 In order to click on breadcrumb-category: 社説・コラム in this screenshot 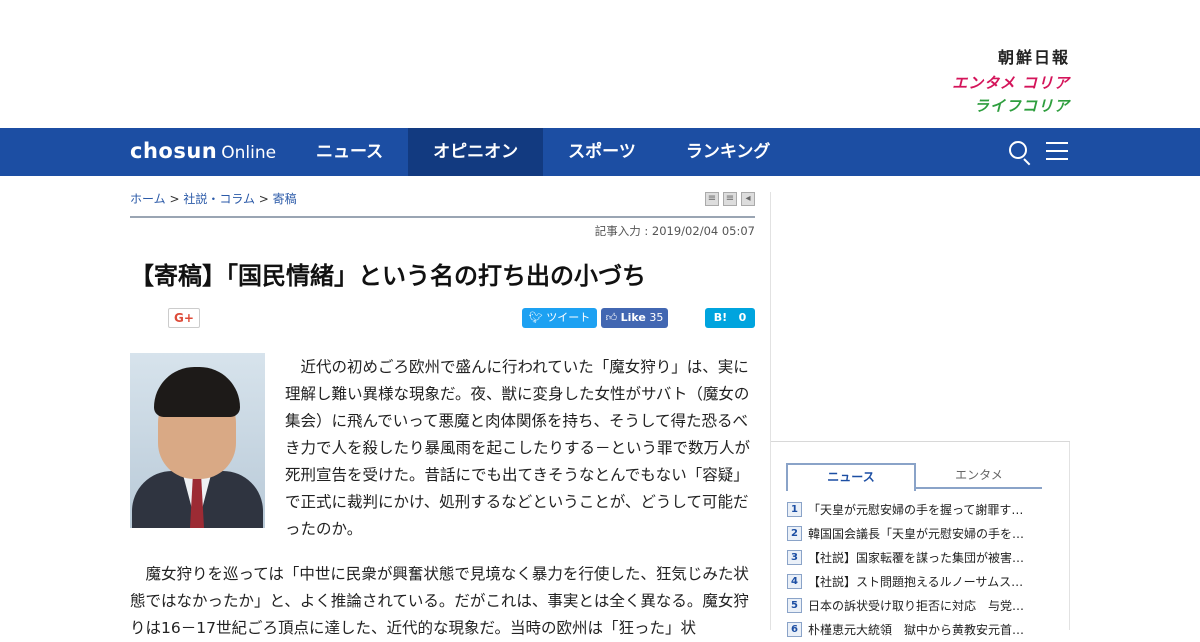, I will do `click(219, 199)`.